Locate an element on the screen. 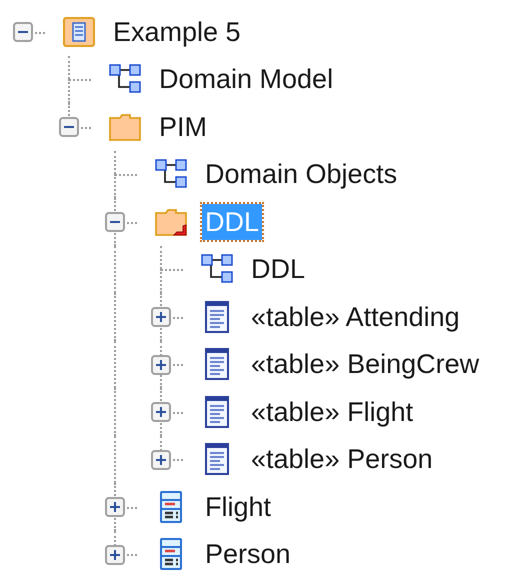 The height and width of the screenshot is (575, 514). tree-item: DDL is located at coordinates (278, 269).